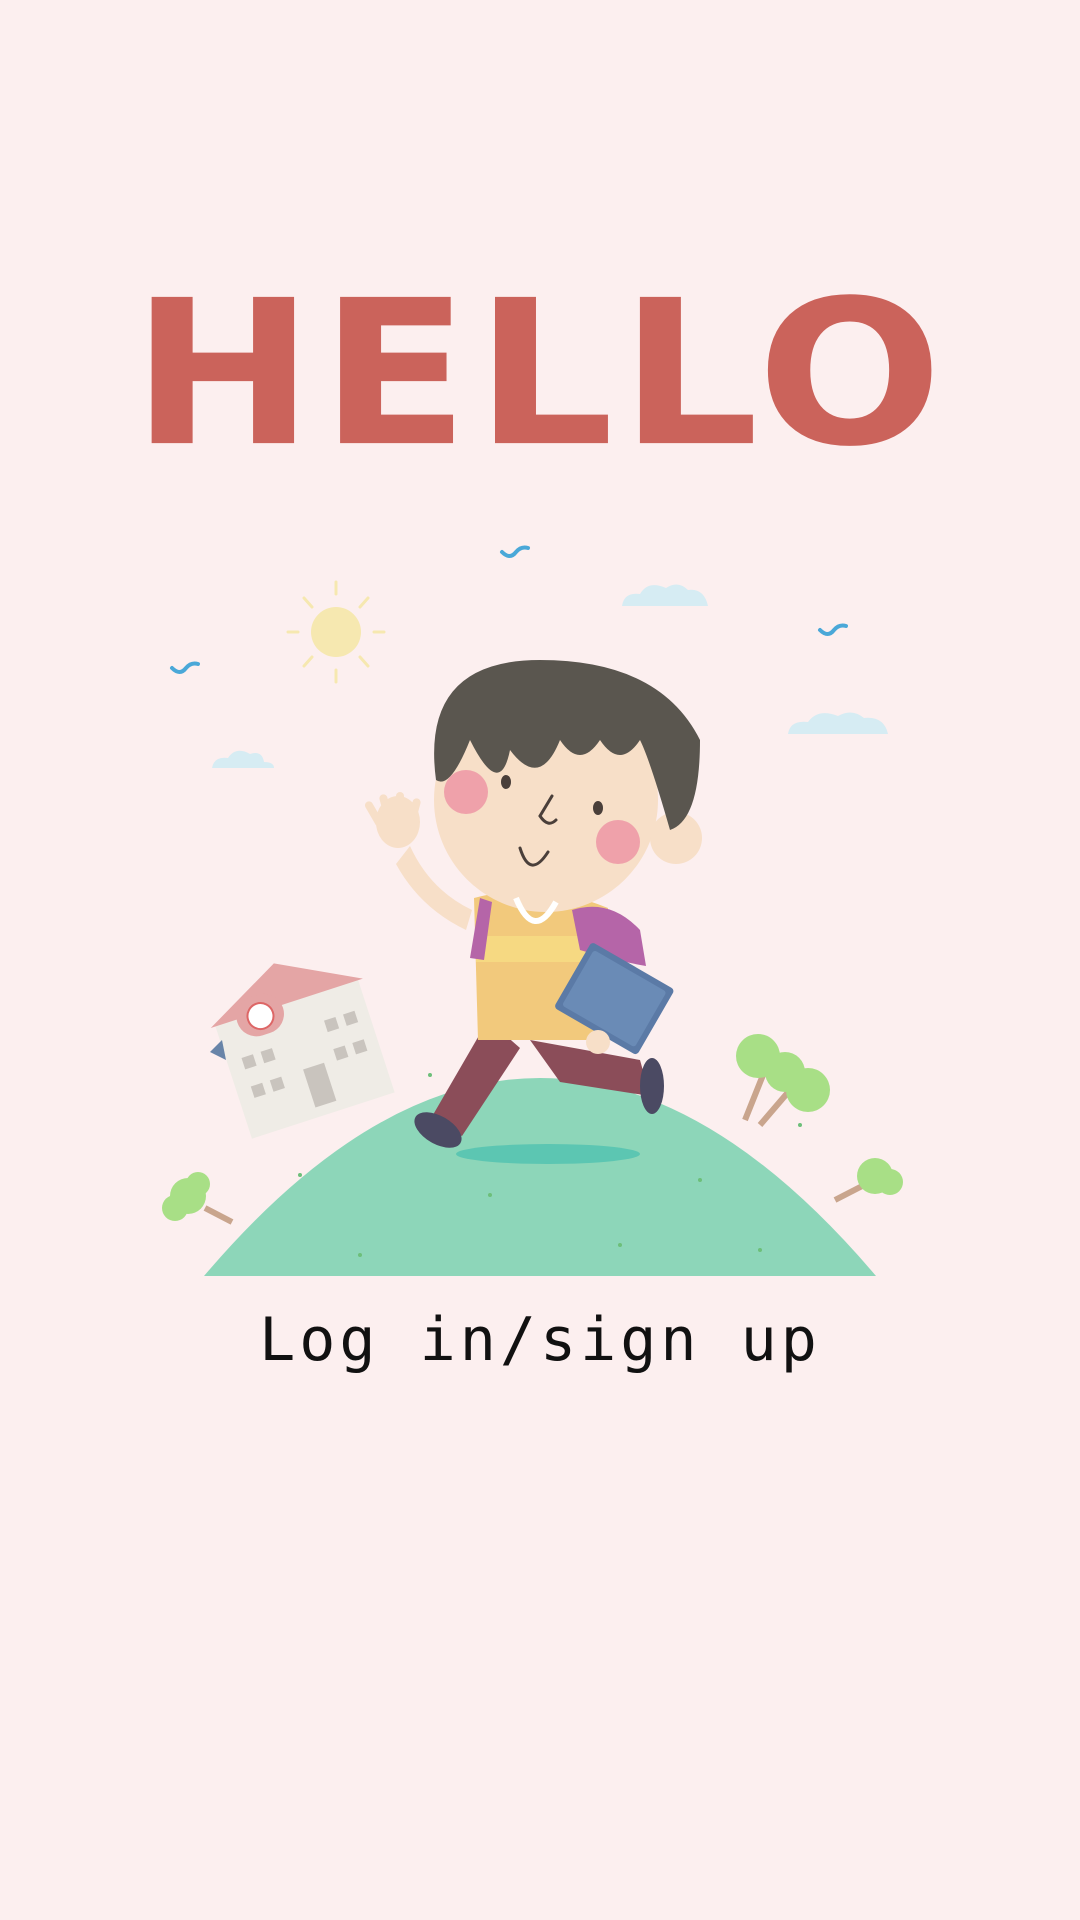  Describe the element at coordinates (540, 1340) in the screenshot. I see `login-signup-link: Log in/sign up` at that location.